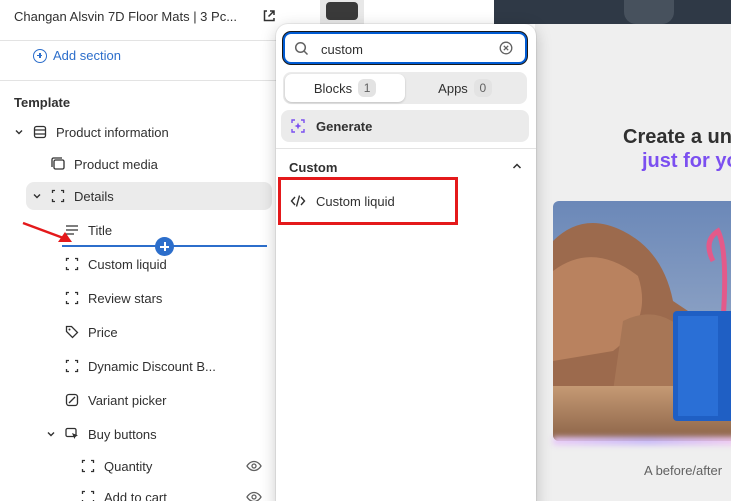  Describe the element at coordinates (87, 55) in the screenshot. I see `add-section-label: Add section` at that location.